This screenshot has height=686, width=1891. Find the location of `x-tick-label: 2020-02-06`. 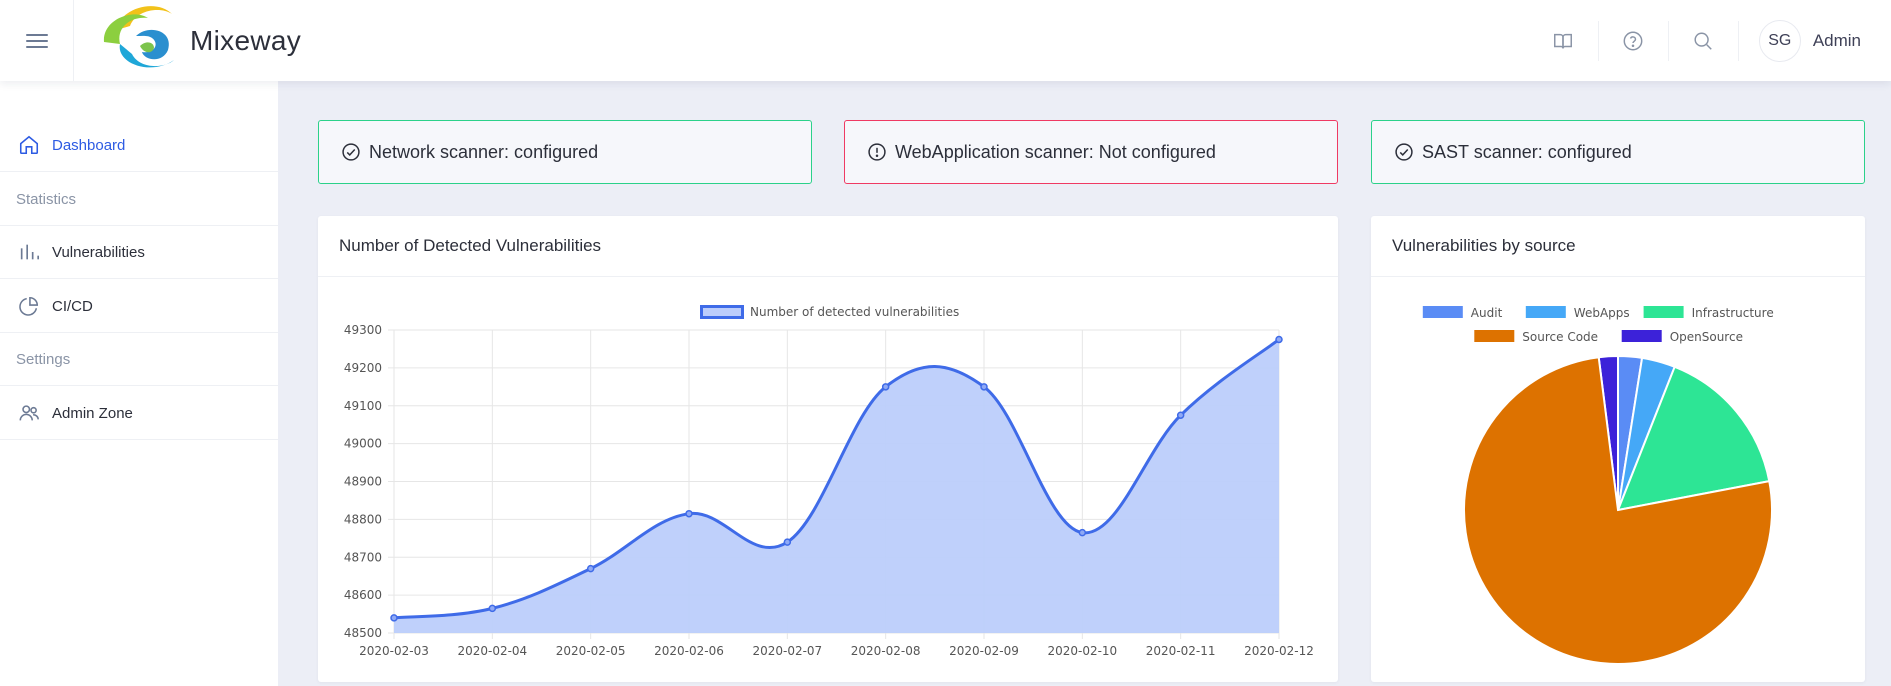

x-tick-label: 2020-02-06 is located at coordinates (689, 651).